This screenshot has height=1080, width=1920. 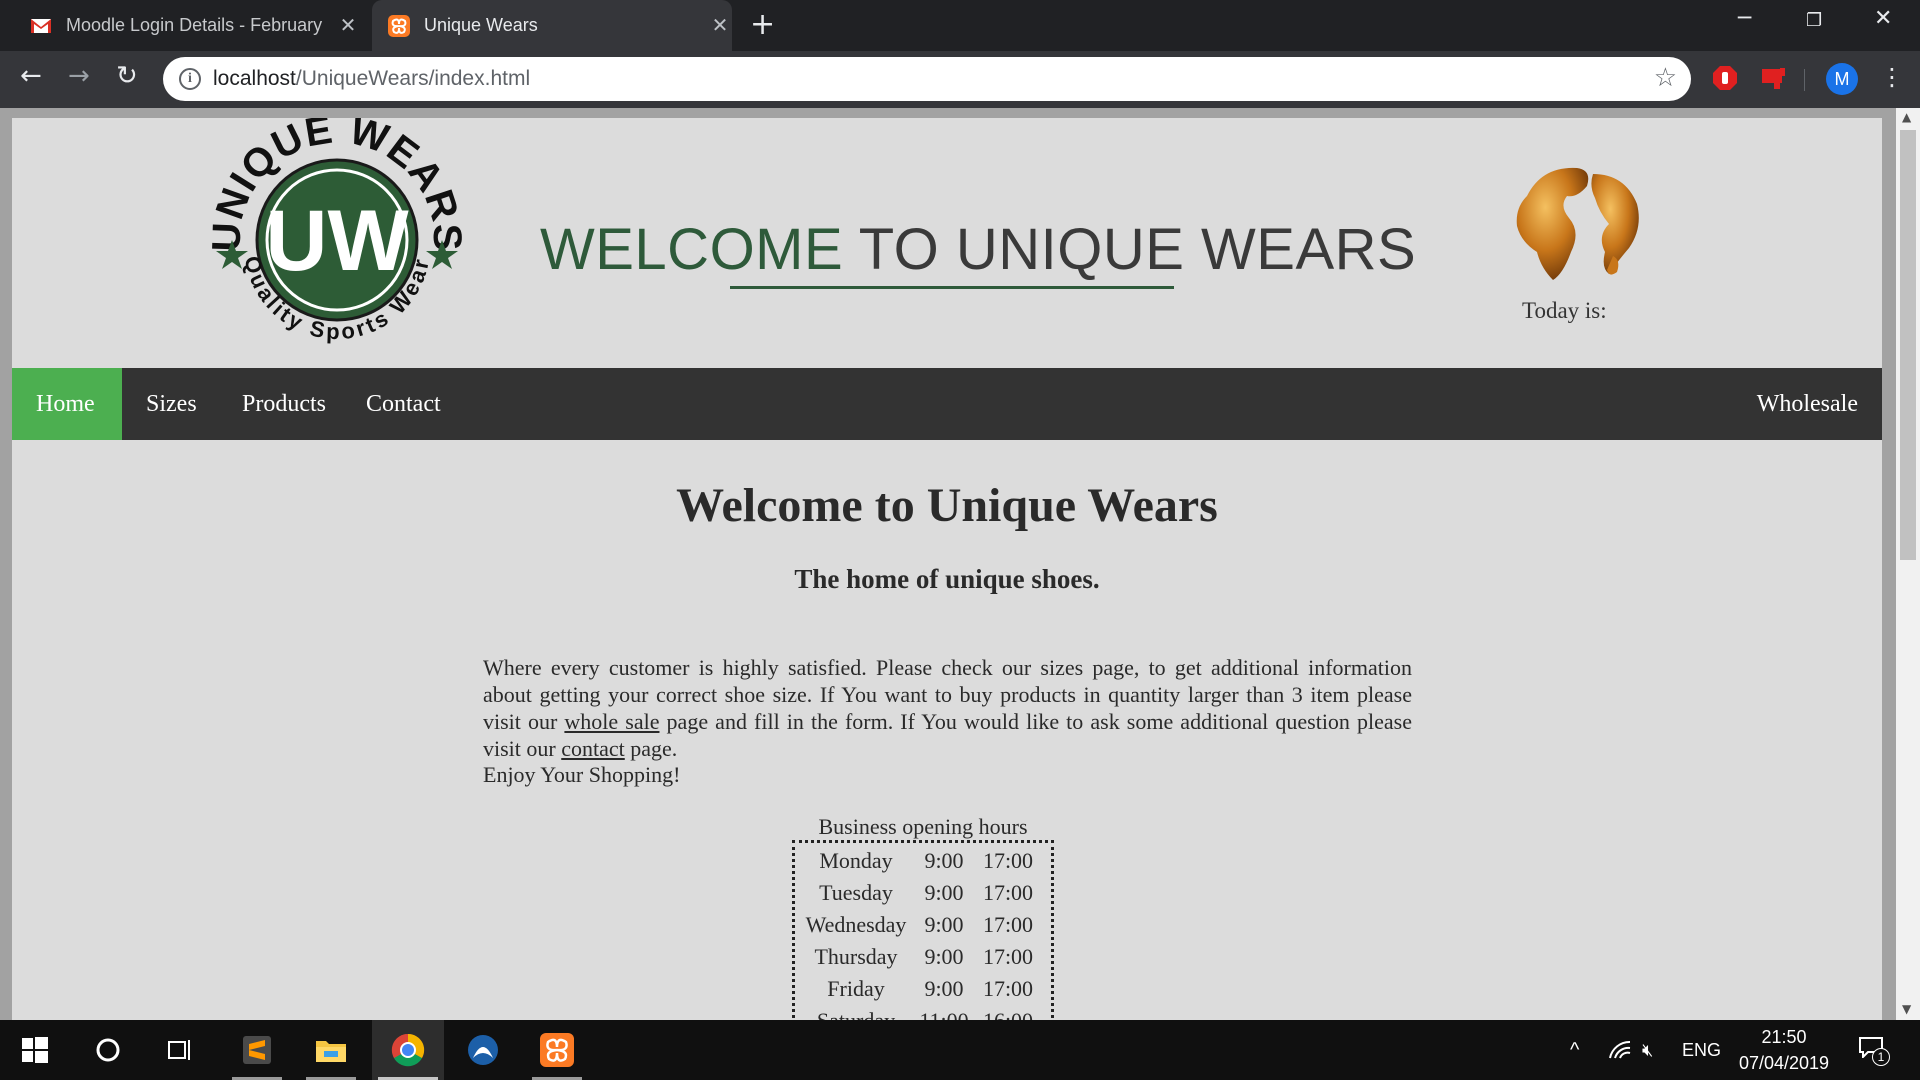 What do you see at coordinates (483, 1050) in the screenshot?
I see `app-icon` at bounding box center [483, 1050].